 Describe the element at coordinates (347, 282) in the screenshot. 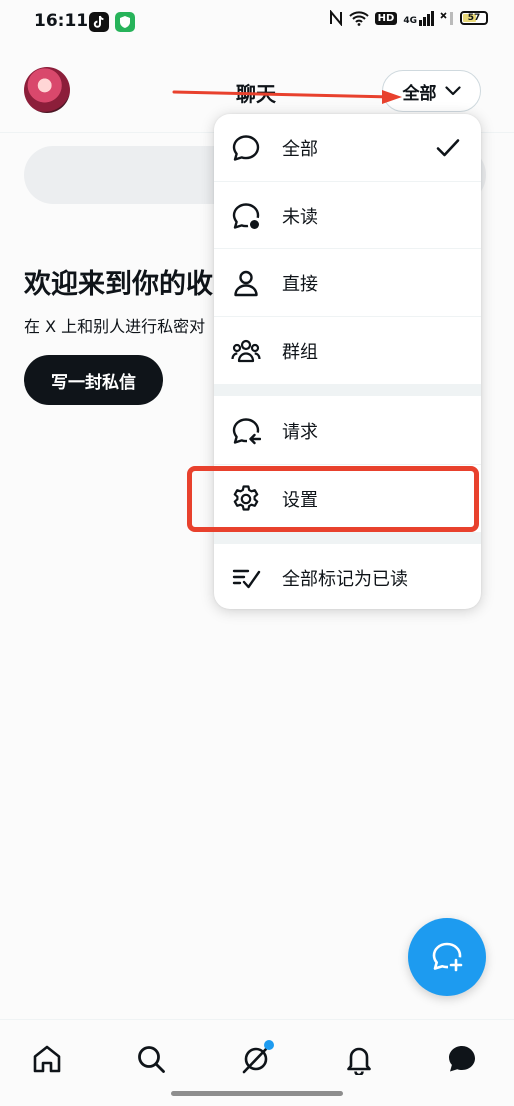

I see `menu-item-direct: 直接` at that location.